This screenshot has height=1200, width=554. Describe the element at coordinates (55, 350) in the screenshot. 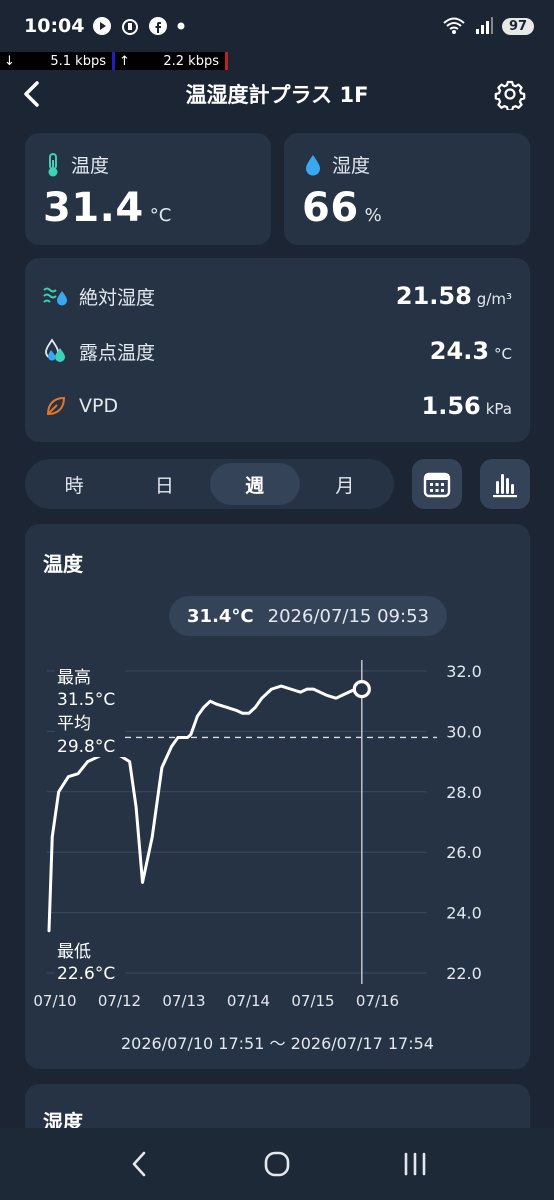

I see `dew-point-icon` at that location.